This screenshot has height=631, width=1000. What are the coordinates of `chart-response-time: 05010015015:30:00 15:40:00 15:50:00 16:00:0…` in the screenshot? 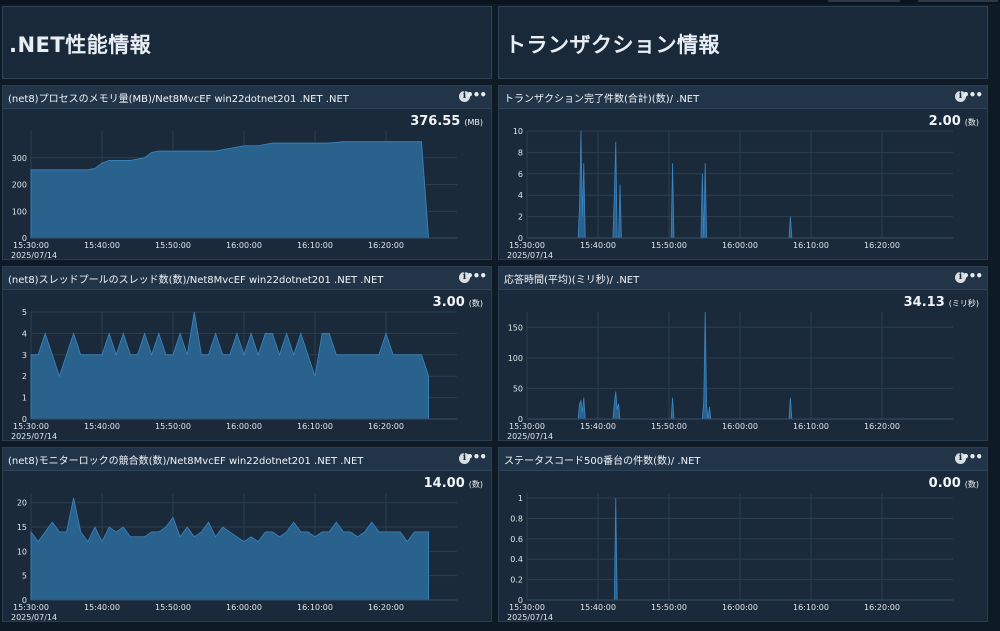 It's located at (730, 376).